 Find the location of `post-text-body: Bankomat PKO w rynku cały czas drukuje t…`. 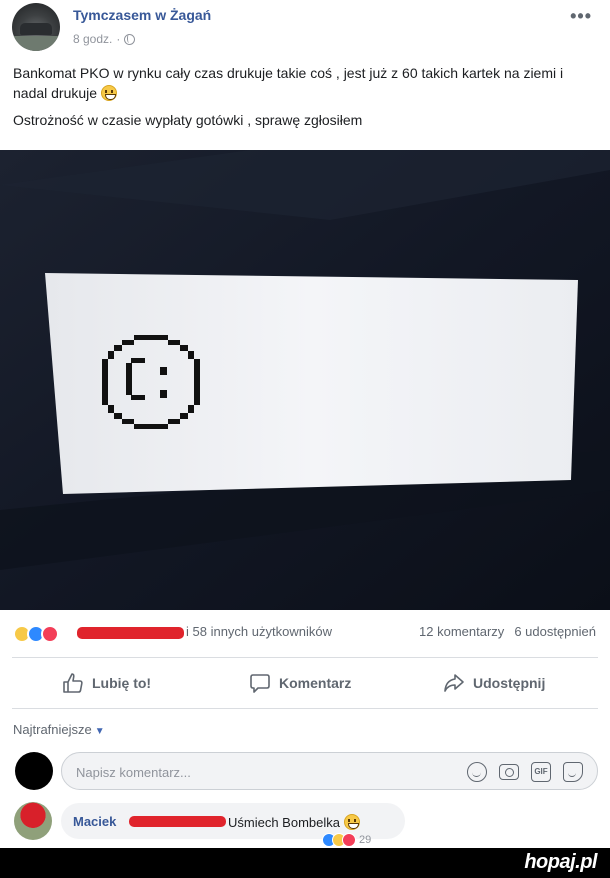

post-text-body: Bankomat PKO w rynku cały czas drukuje t… is located at coordinates (288, 83).